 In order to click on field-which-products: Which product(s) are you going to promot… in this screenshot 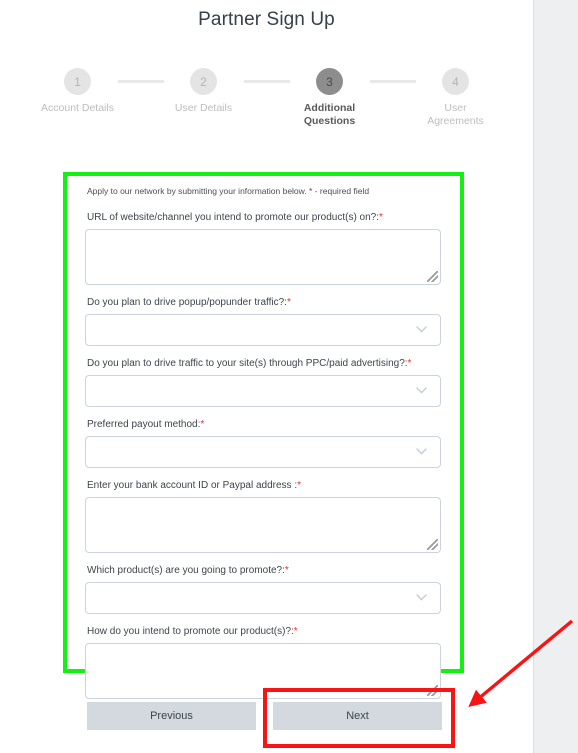, I will do `click(263, 589)`.